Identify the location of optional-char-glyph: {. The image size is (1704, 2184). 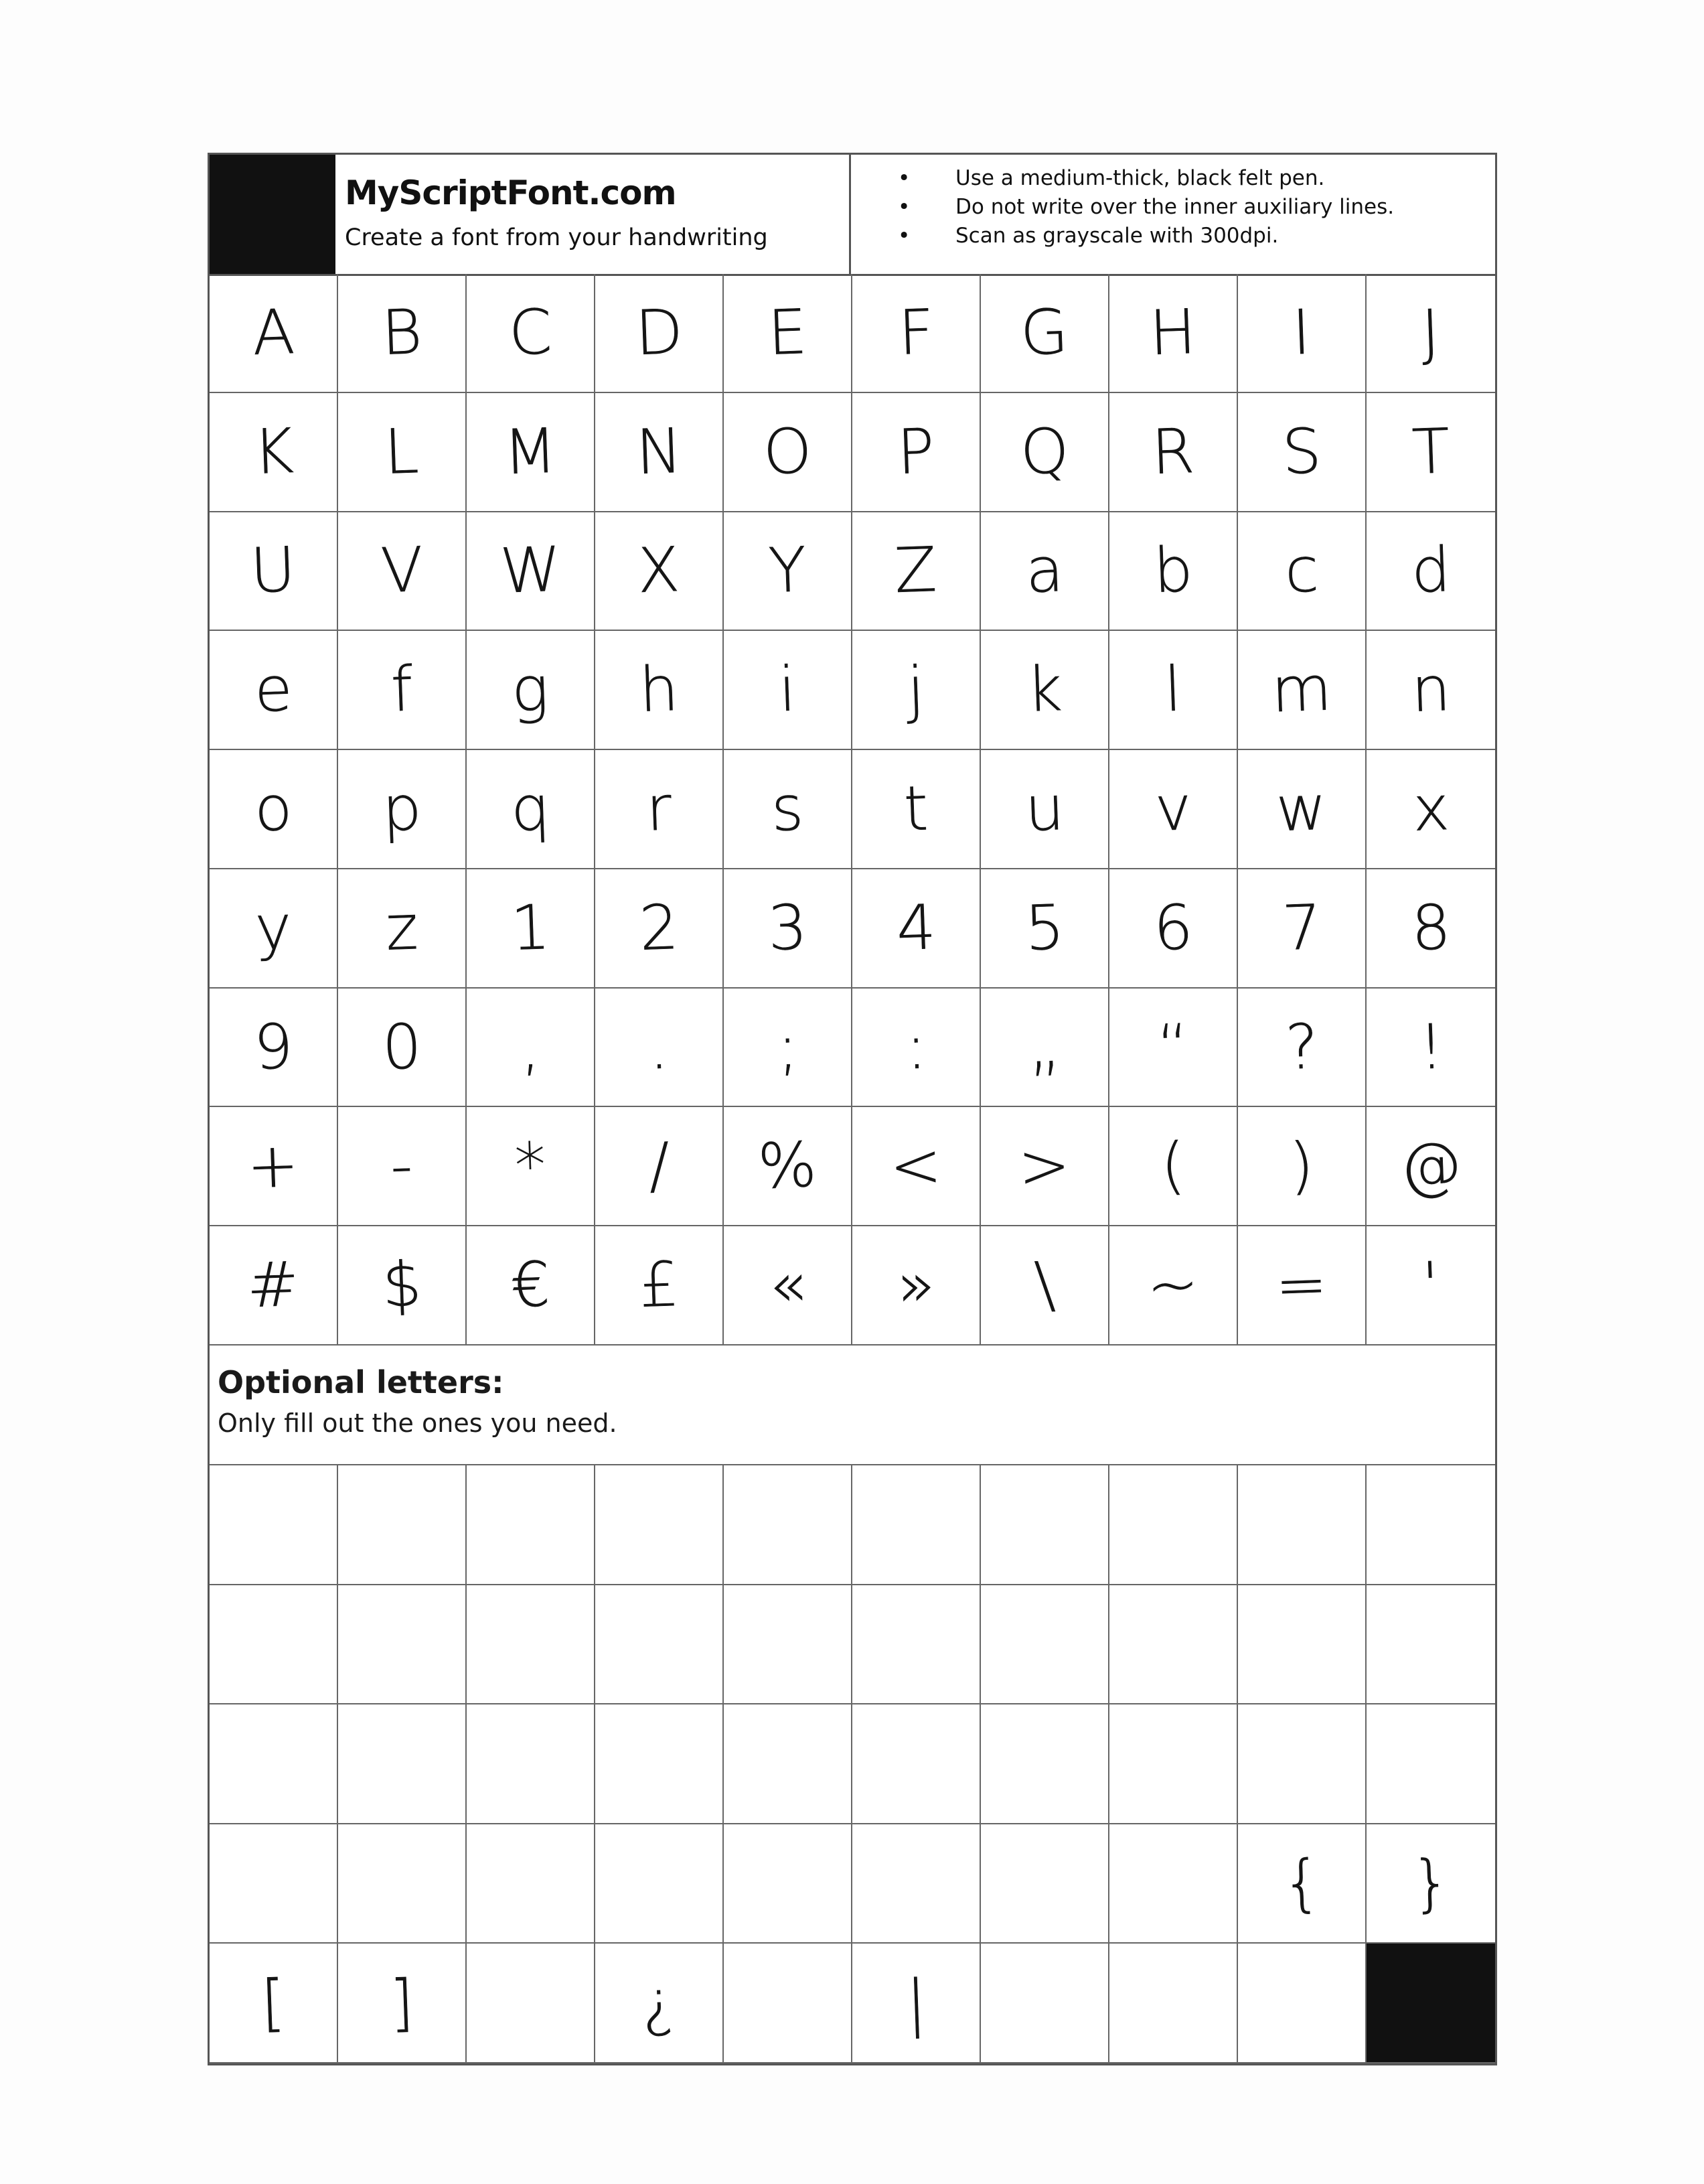
(1301, 1883).